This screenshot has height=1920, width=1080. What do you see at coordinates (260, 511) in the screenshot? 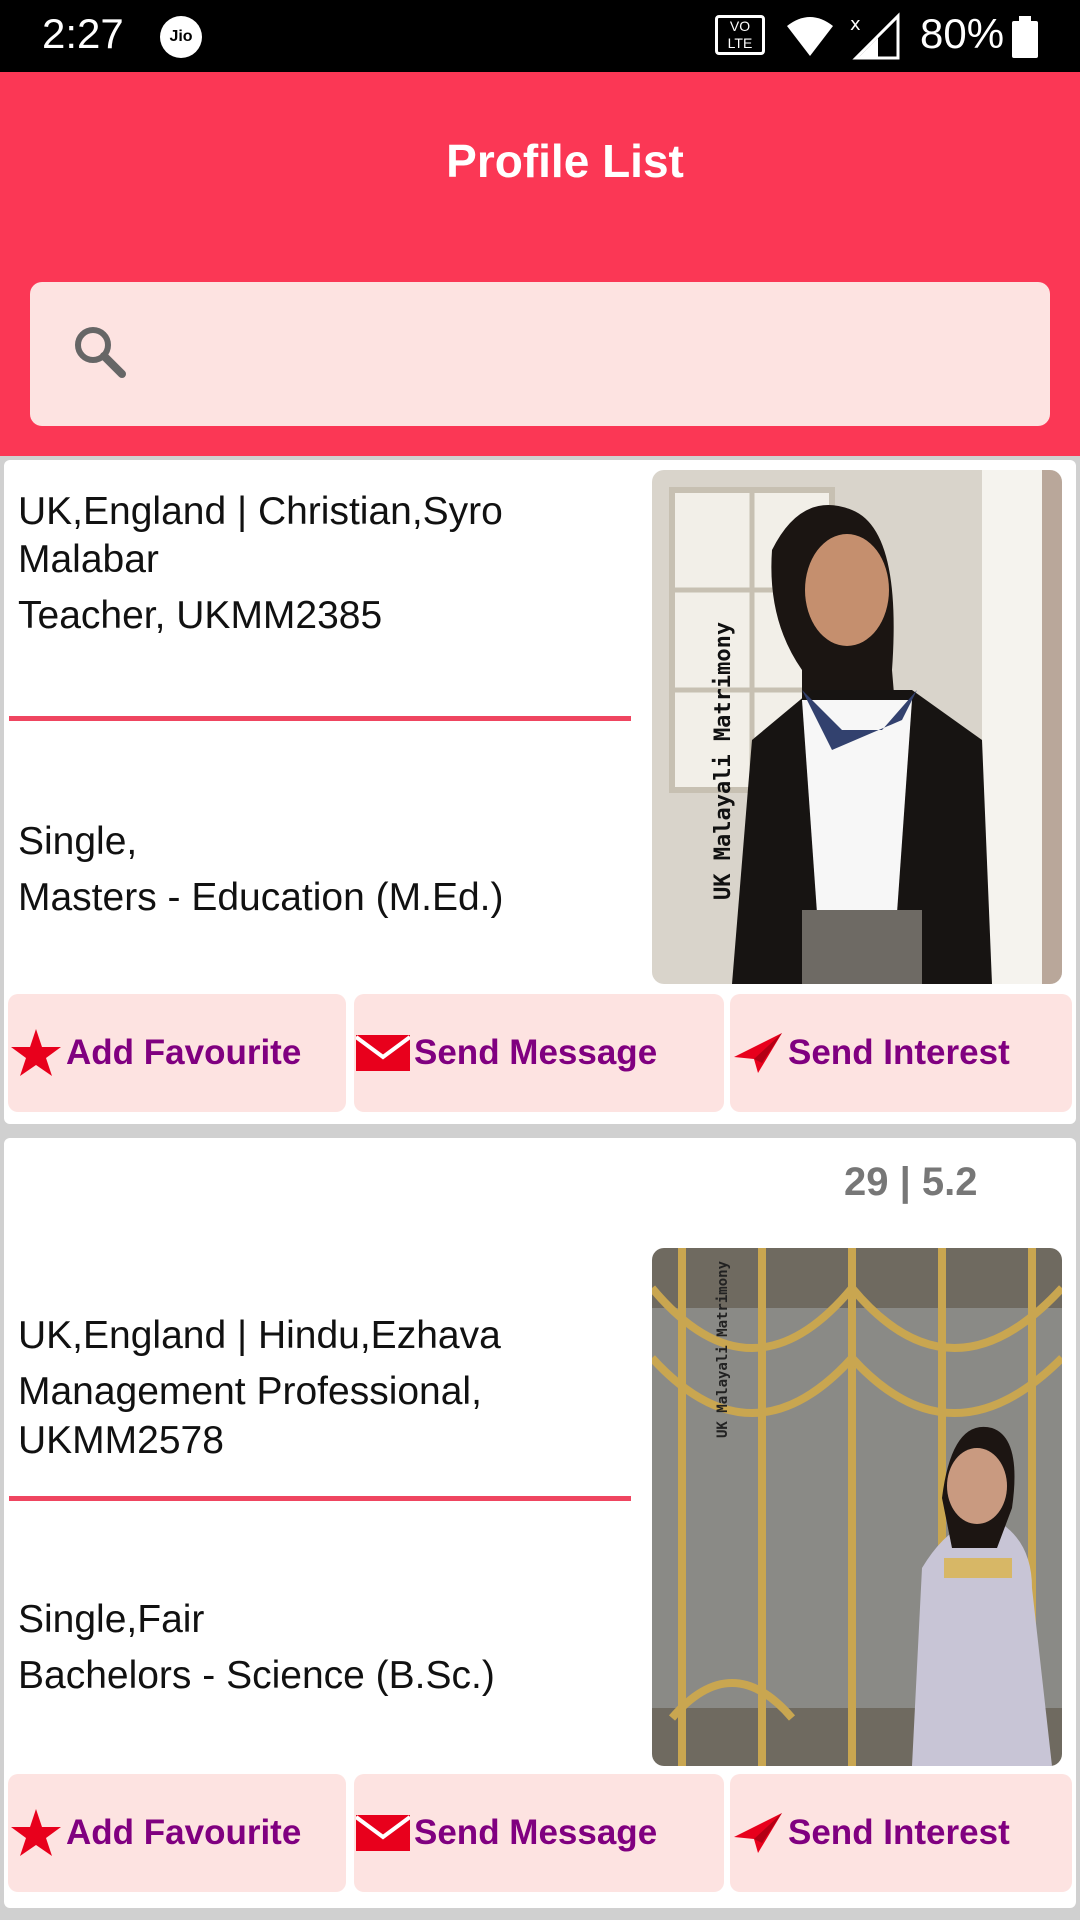
I see `location-religion: UK,England | Christian,Syro` at bounding box center [260, 511].